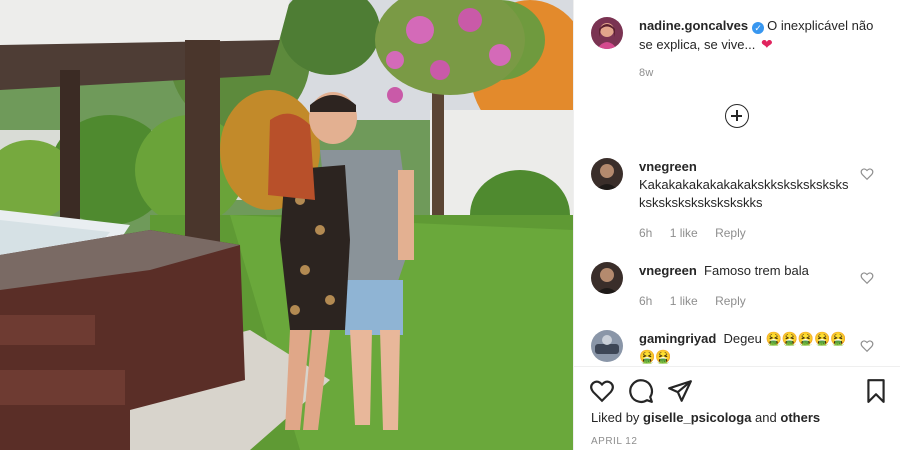  I want to click on red-heart-emoji: ❤, so click(766, 44).